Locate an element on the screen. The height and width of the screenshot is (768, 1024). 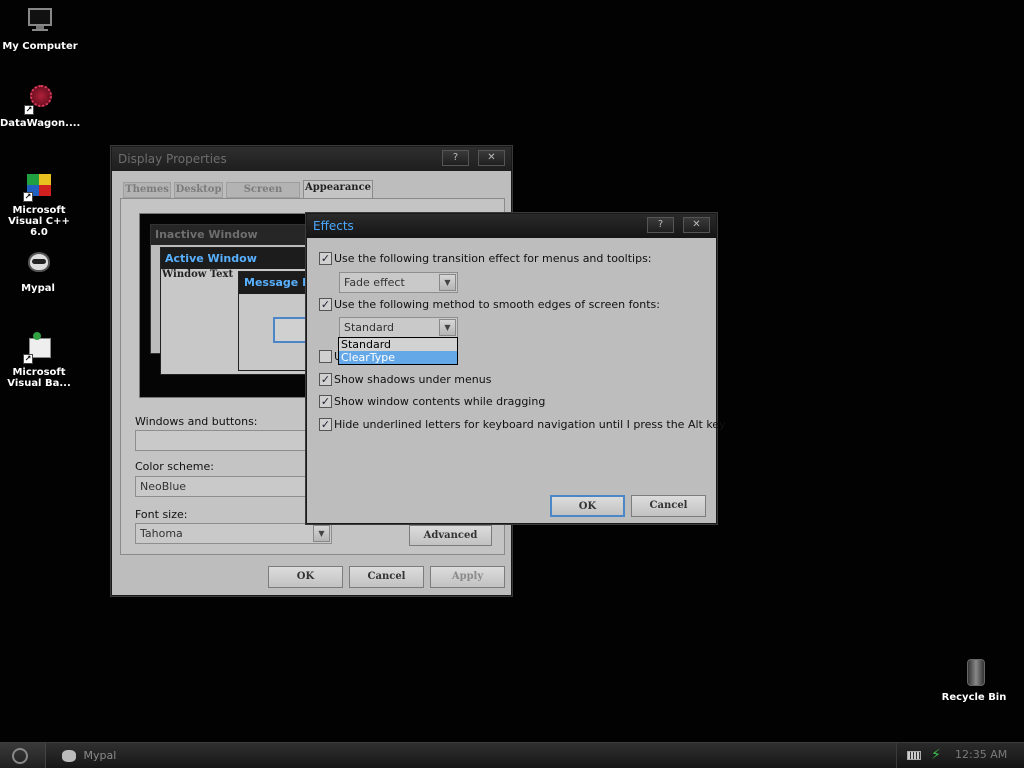
system-tray: ⚡ 12:35 AM is located at coordinates (960, 755).